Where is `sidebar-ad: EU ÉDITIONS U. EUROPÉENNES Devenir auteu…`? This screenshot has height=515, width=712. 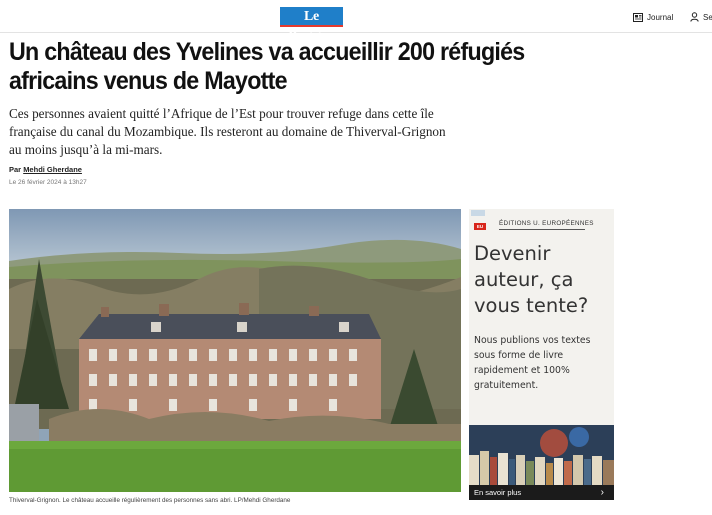
sidebar-ad: EU ÉDITIONS U. EUROPÉENNES Devenir auteu… is located at coordinates (541, 354).